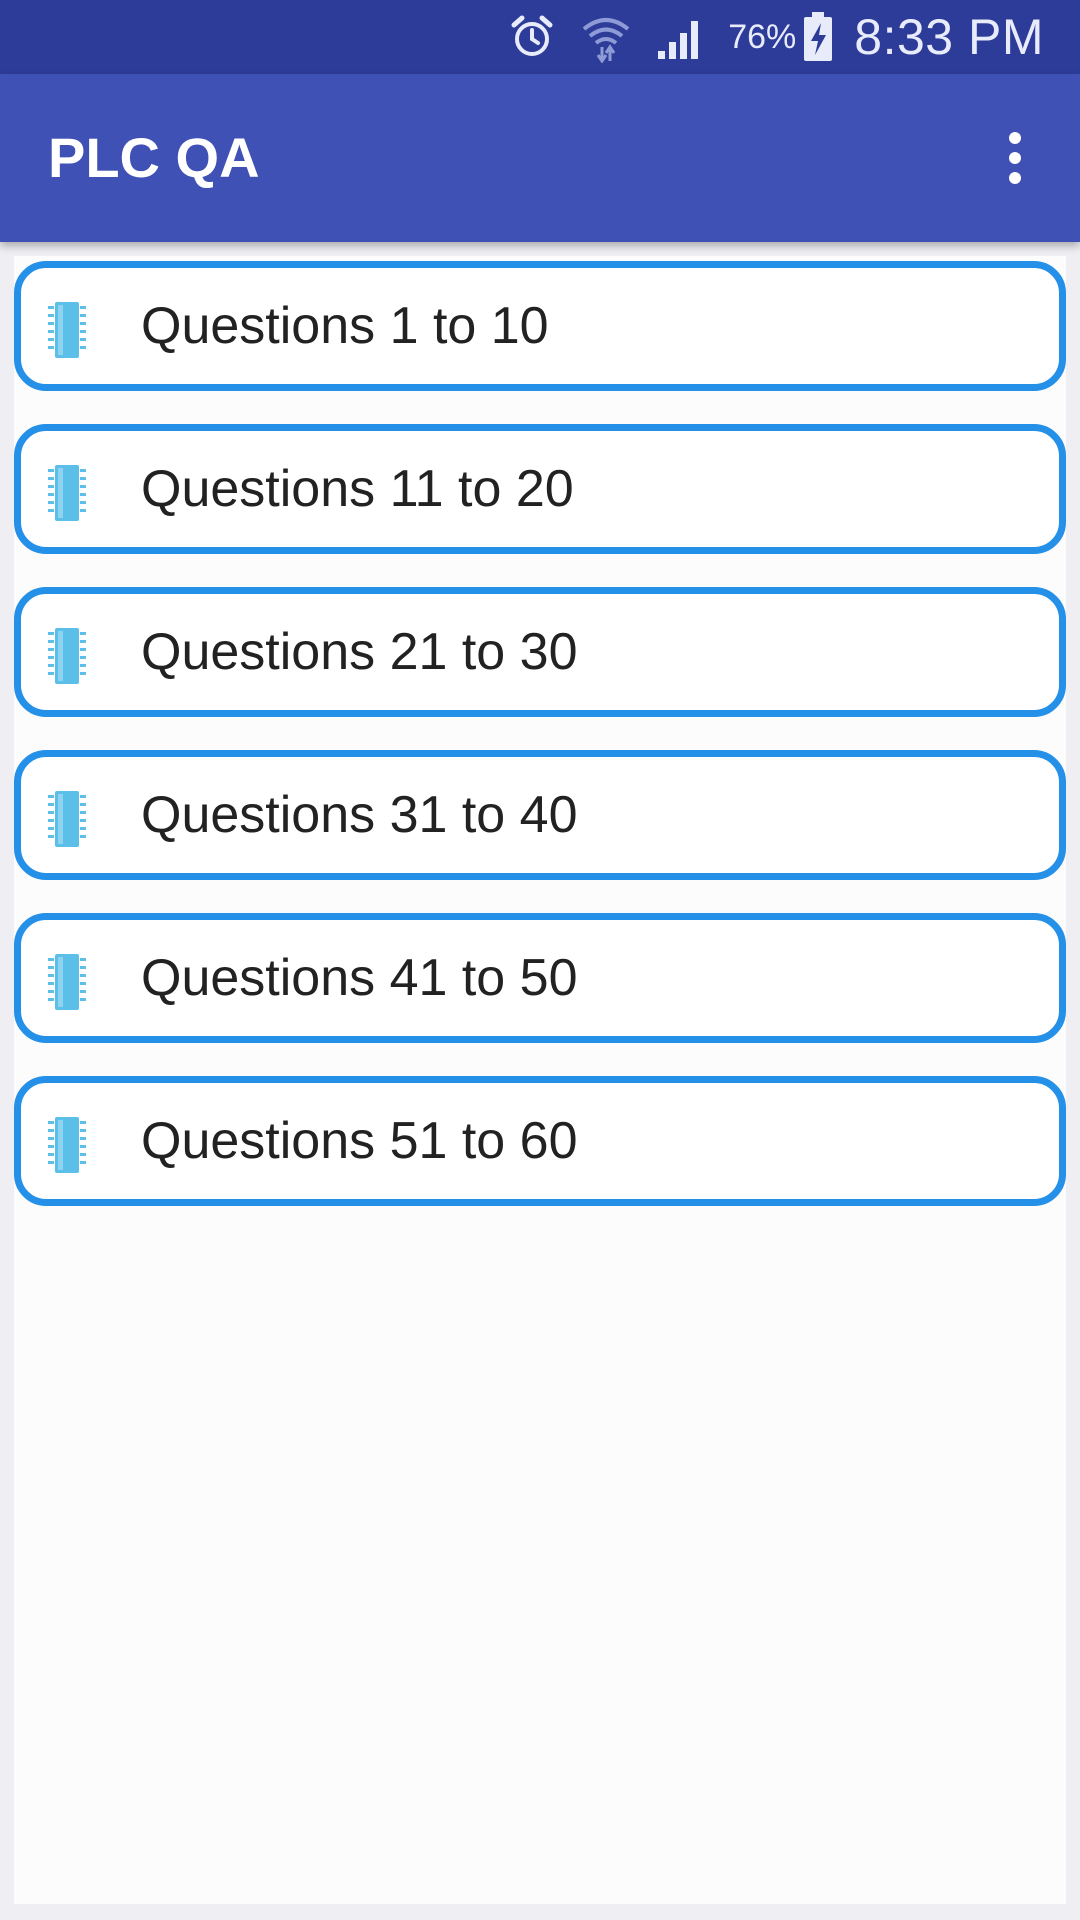 The width and height of the screenshot is (1080, 1920). What do you see at coordinates (1015, 158) in the screenshot?
I see `more-vert-icon` at bounding box center [1015, 158].